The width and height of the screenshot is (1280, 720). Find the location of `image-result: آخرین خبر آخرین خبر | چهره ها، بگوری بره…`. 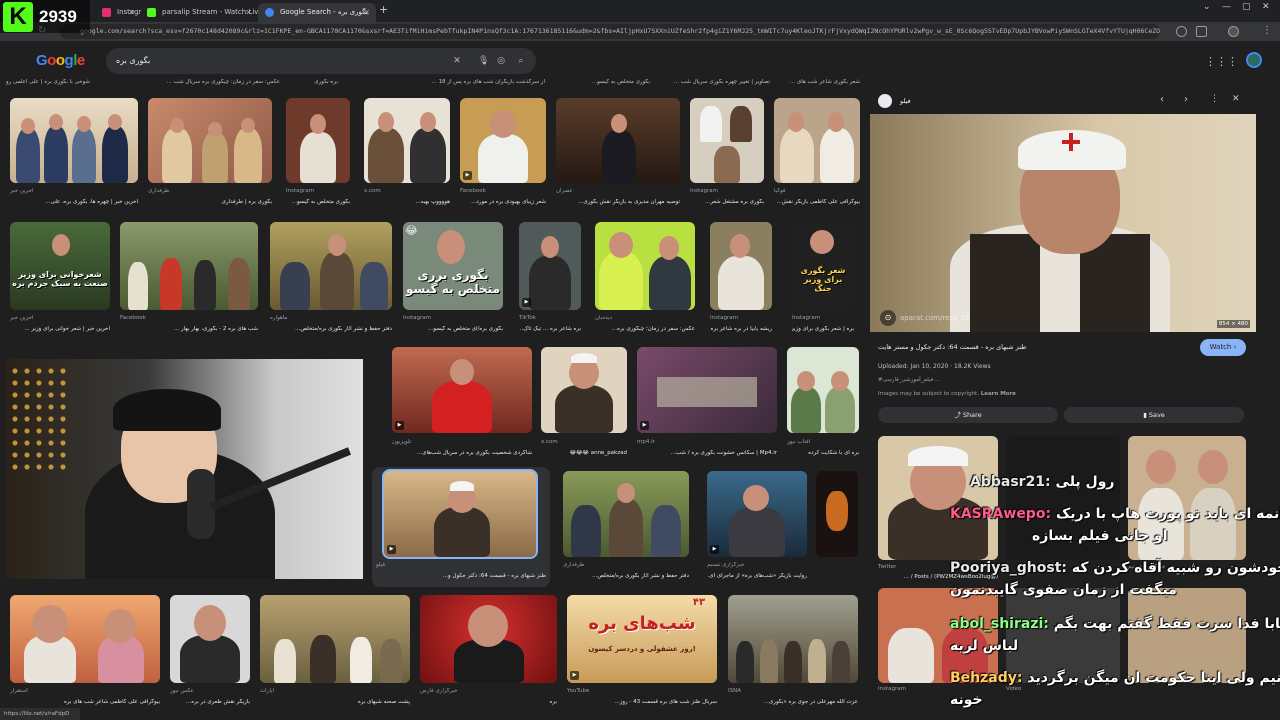

image-result: آخرین خبر آخرین خبر | چهره ها، بگوری بره… is located at coordinates (74, 154).